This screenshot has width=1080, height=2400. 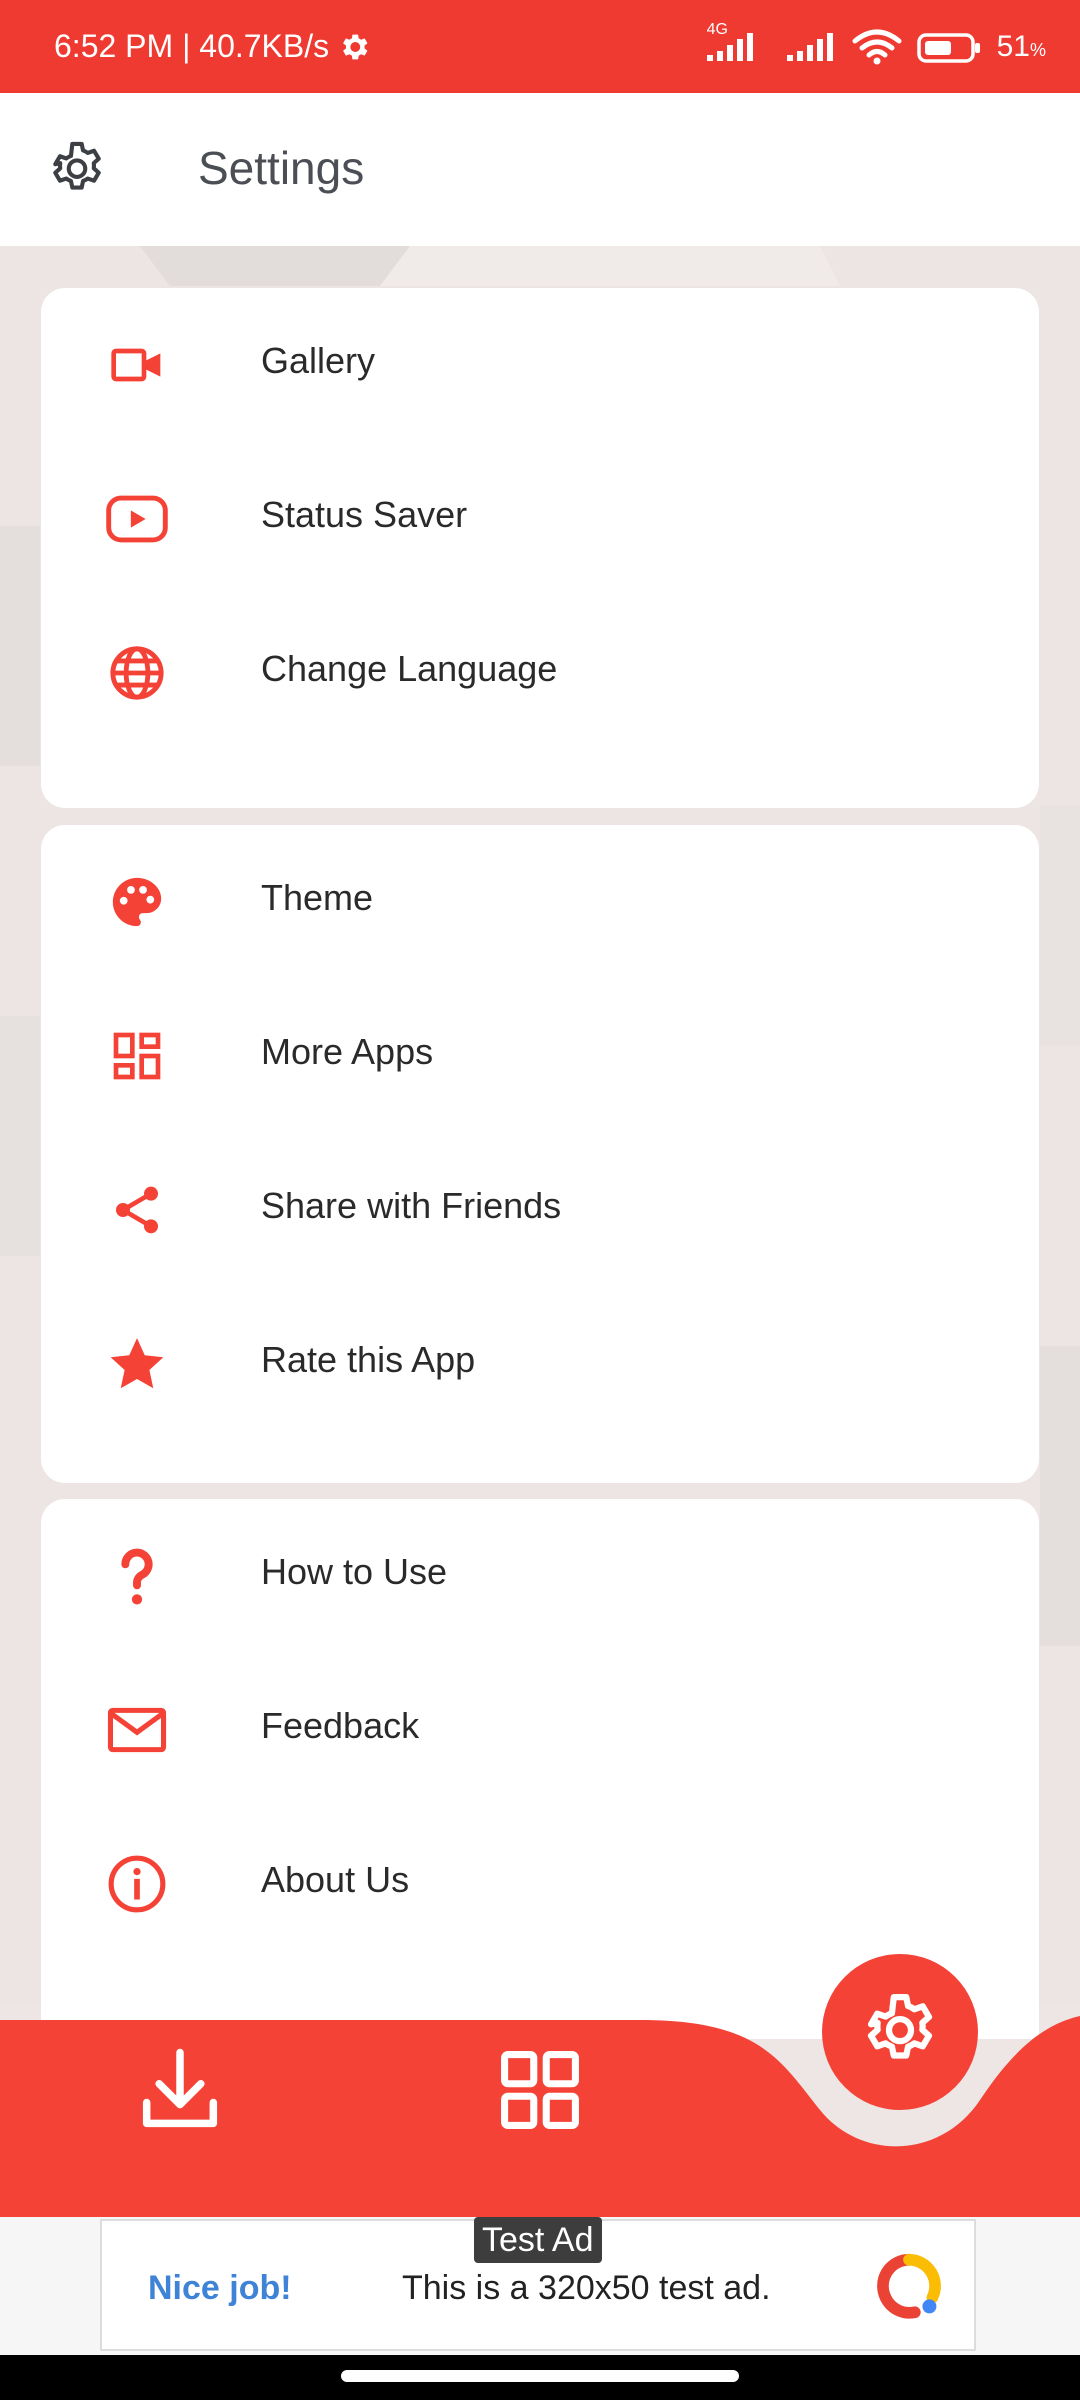 I want to click on menu-item-about-us: About Us, so click(x=540, y=1884).